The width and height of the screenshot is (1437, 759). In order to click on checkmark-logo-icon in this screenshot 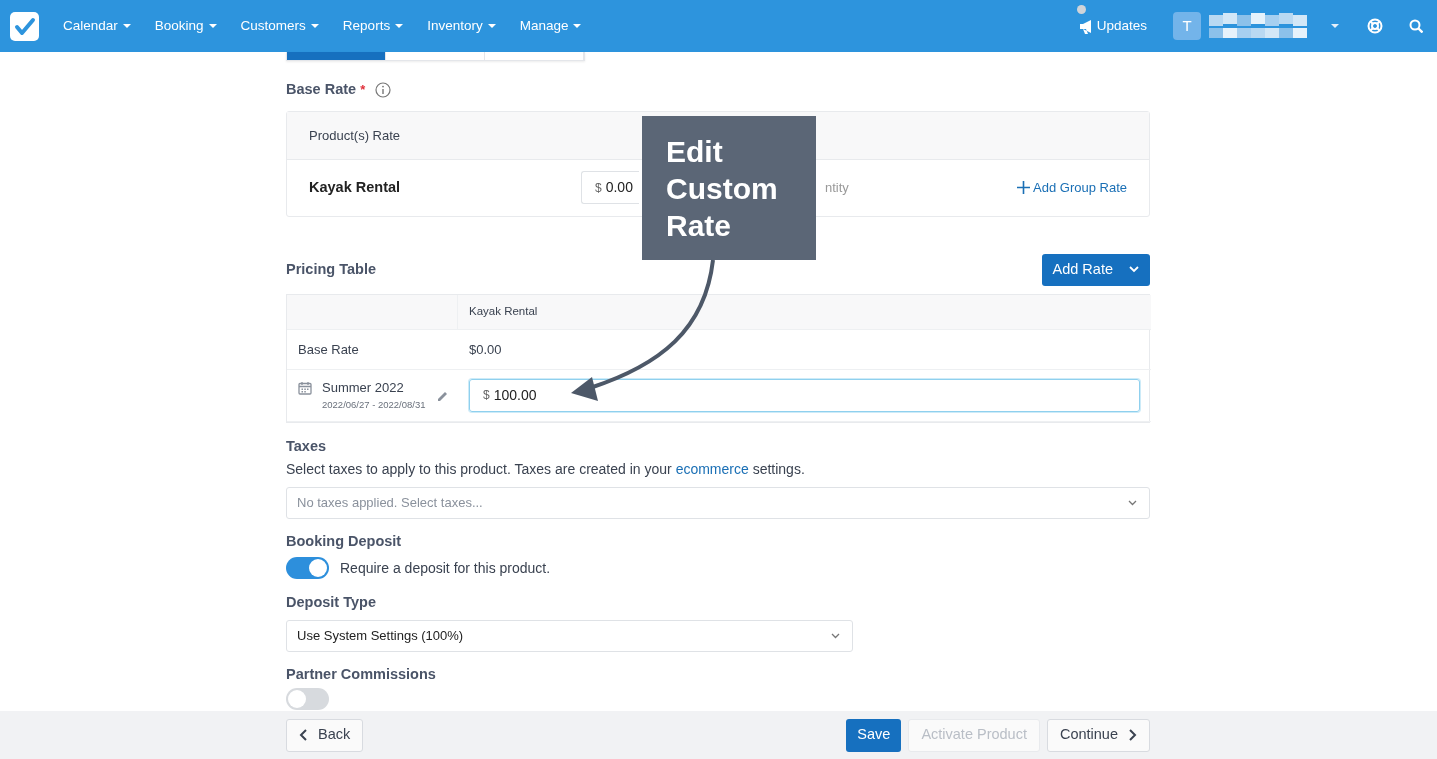, I will do `click(24, 26)`.